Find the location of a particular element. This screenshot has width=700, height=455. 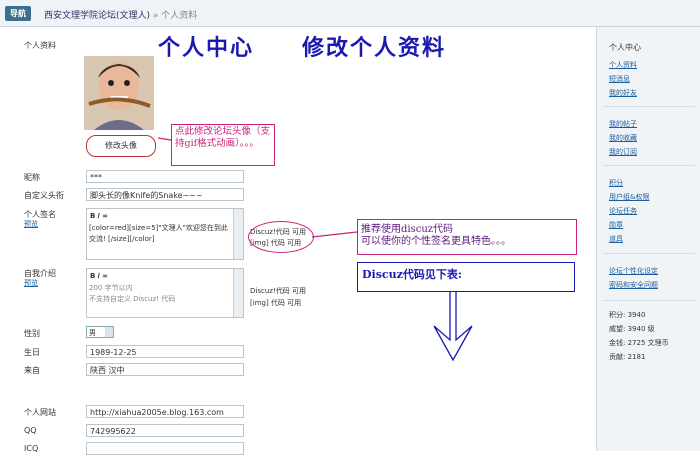

stat-contribution: 贡献: 2181 is located at coordinates (627, 357).